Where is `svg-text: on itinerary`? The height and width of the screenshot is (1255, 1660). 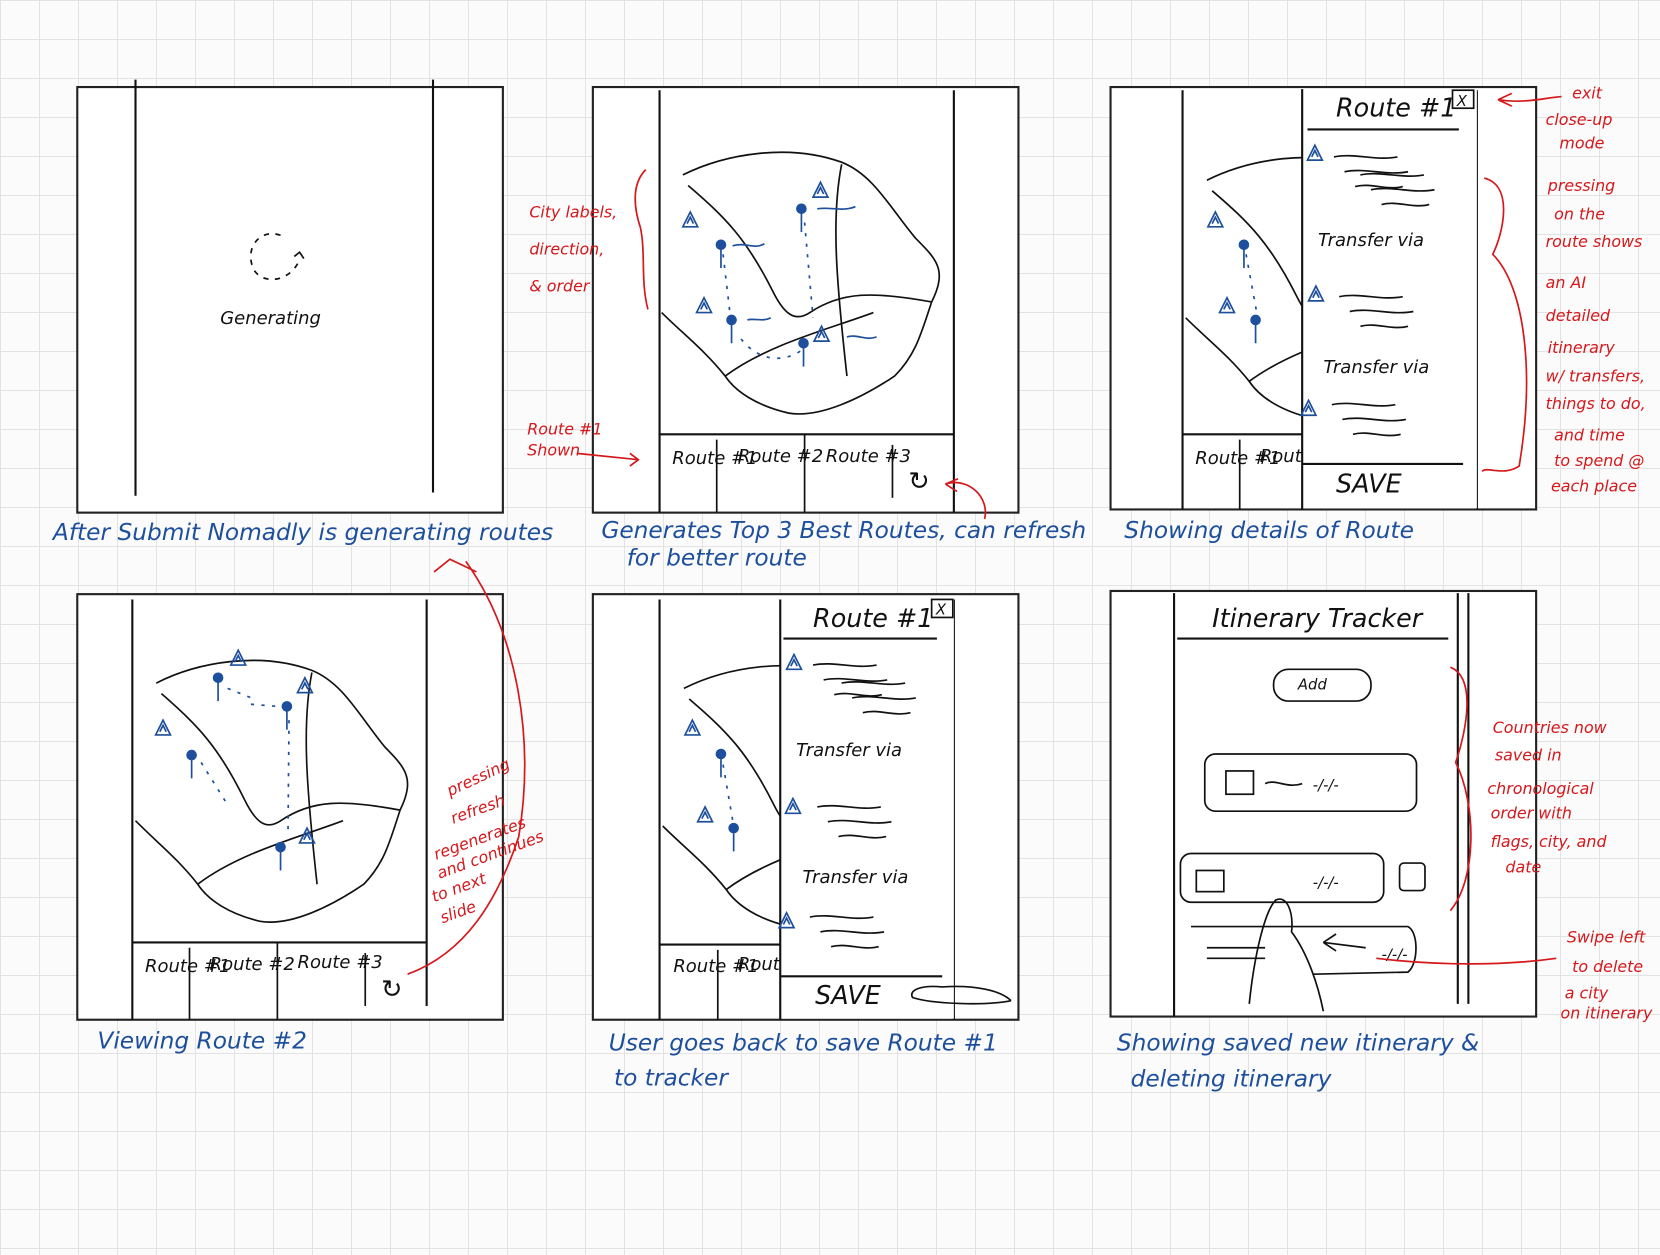 svg-text: on itinerary is located at coordinates (1606, 1013).